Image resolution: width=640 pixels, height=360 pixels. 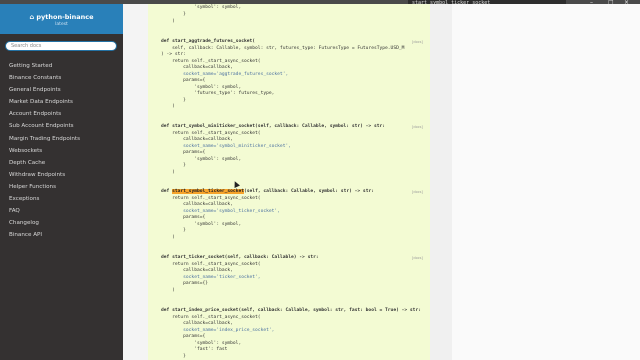 What do you see at coordinates (61, 235) in the screenshot?
I see `sidebar-item-binance-api: Binance API` at bounding box center [61, 235].